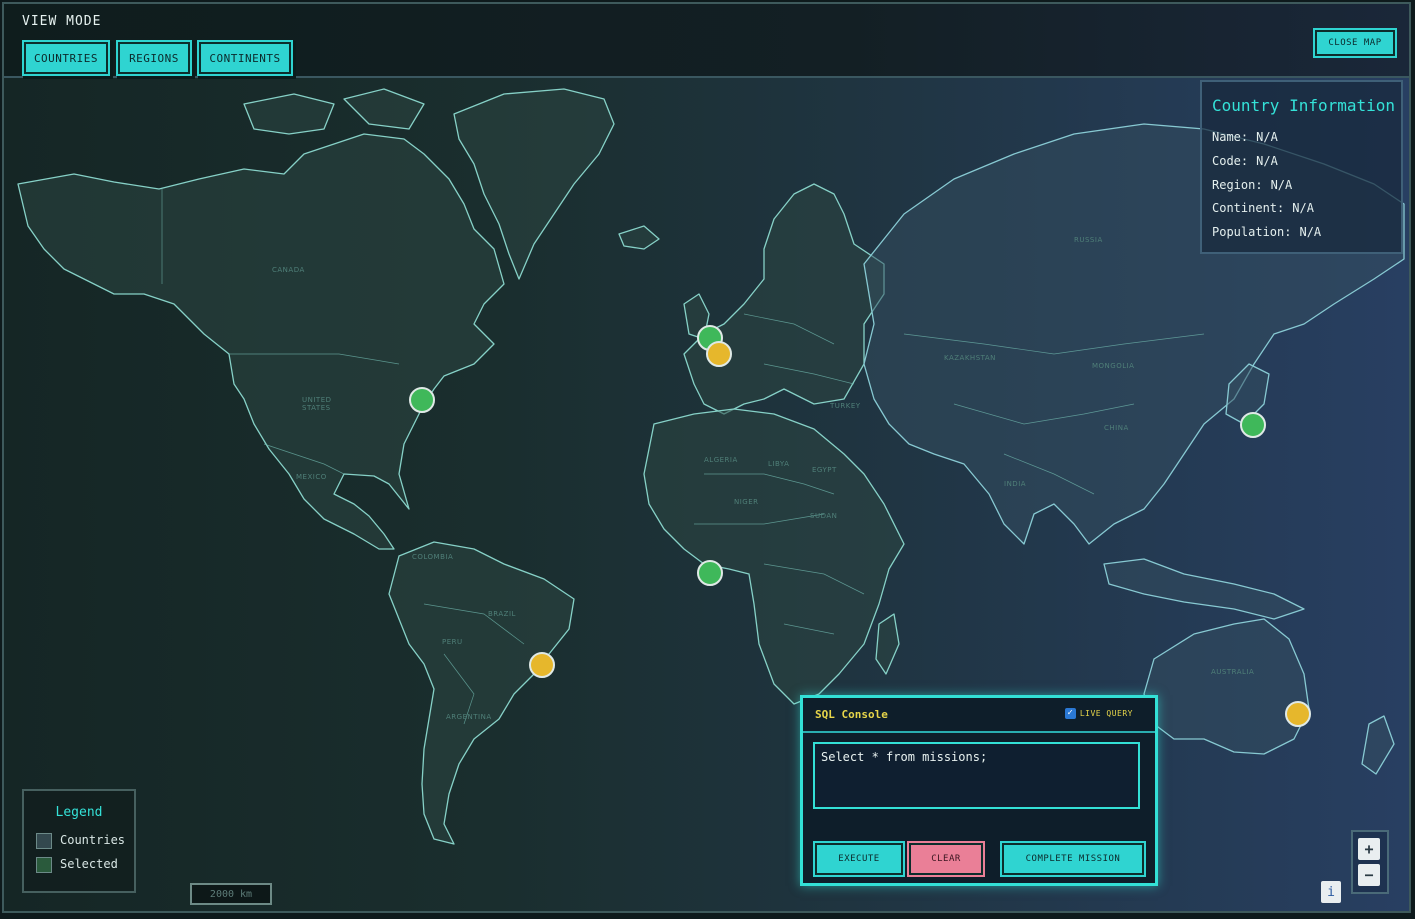 This screenshot has height=919, width=1415. Describe the element at coordinates (778, 464) in the screenshot. I see `svg-text: LIBYA` at that location.